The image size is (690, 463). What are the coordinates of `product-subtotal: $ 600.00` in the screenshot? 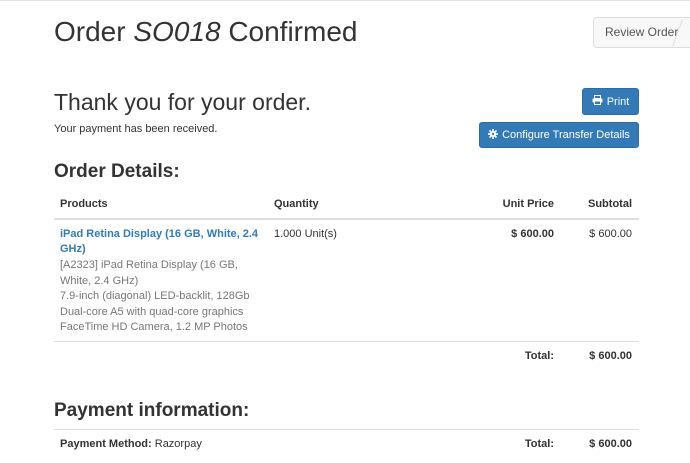 It's located at (610, 234).